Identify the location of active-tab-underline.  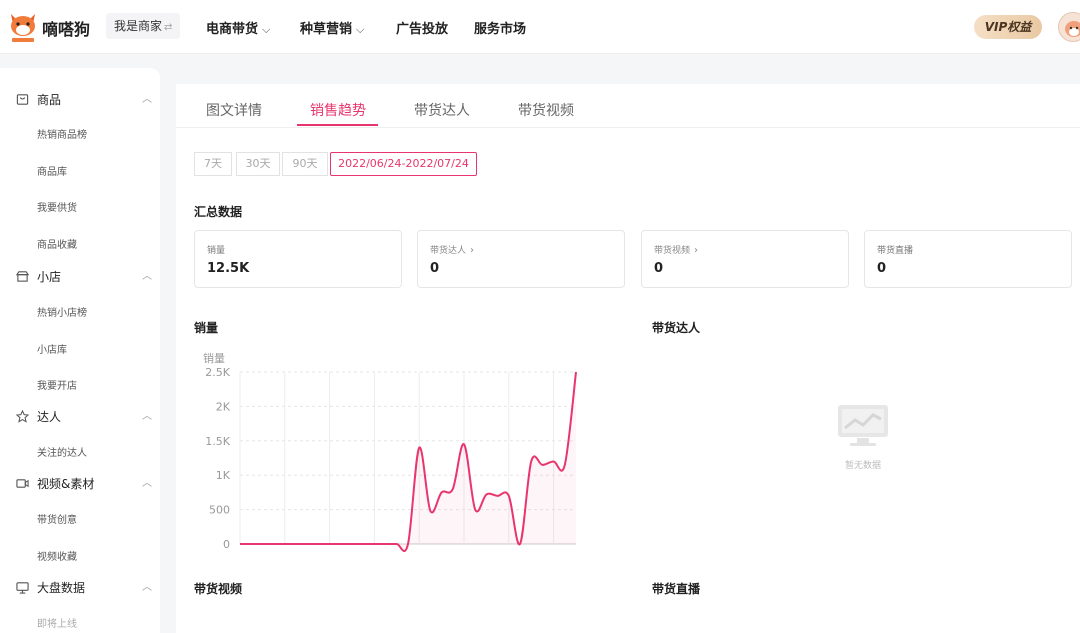
(337, 125).